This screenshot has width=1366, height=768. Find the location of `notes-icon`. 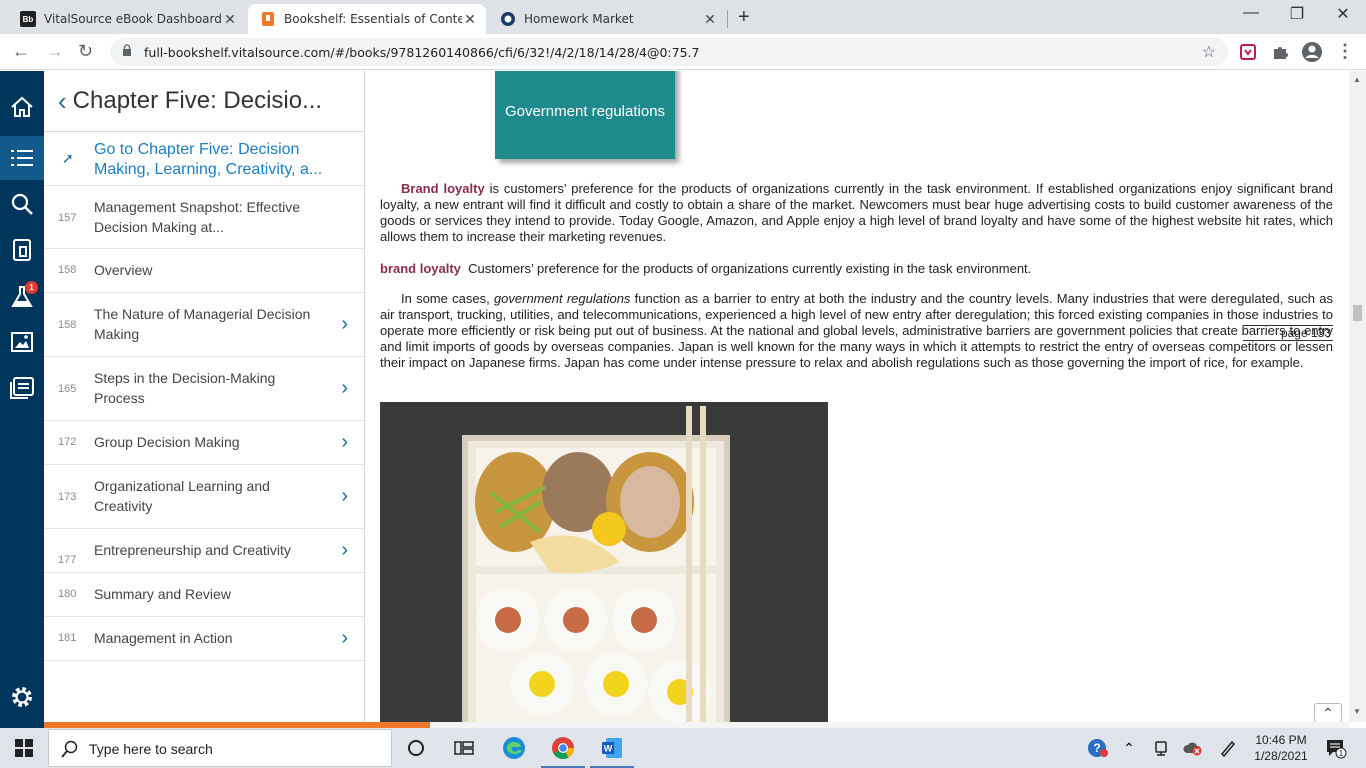

notes-icon is located at coordinates (22, 388).